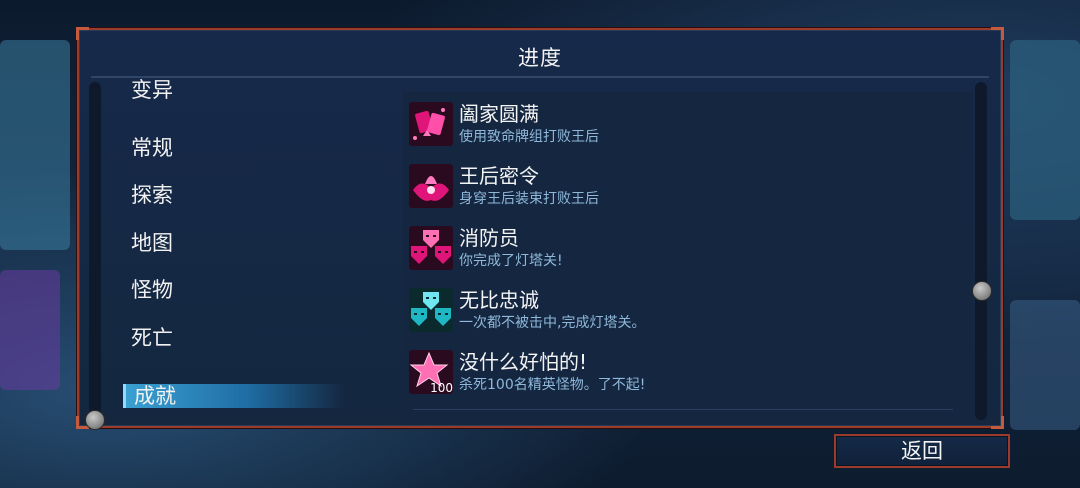  Describe the element at coordinates (499, 114) in the screenshot. I see `achievement-name: 阖家圆满` at that location.